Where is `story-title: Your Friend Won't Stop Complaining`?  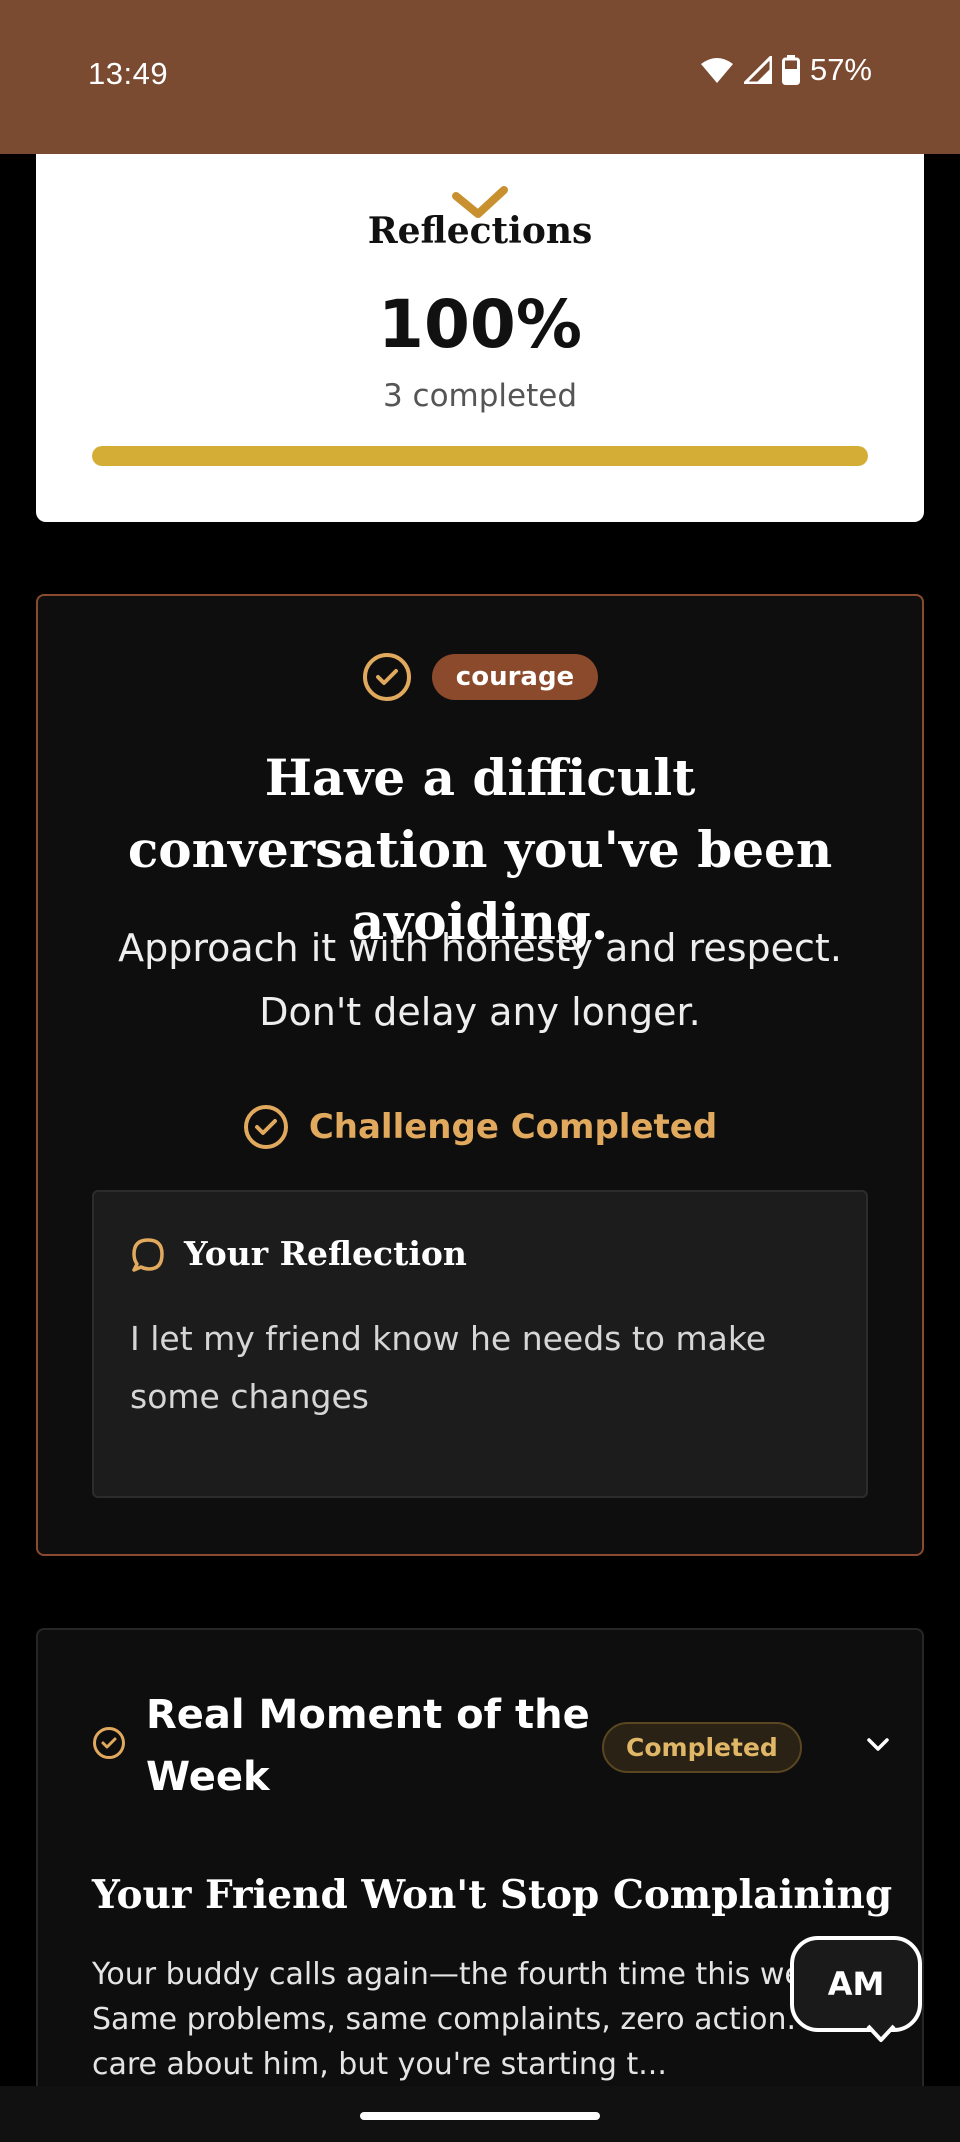
story-title: Your Friend Won't Stop Complaining is located at coordinates (492, 1895).